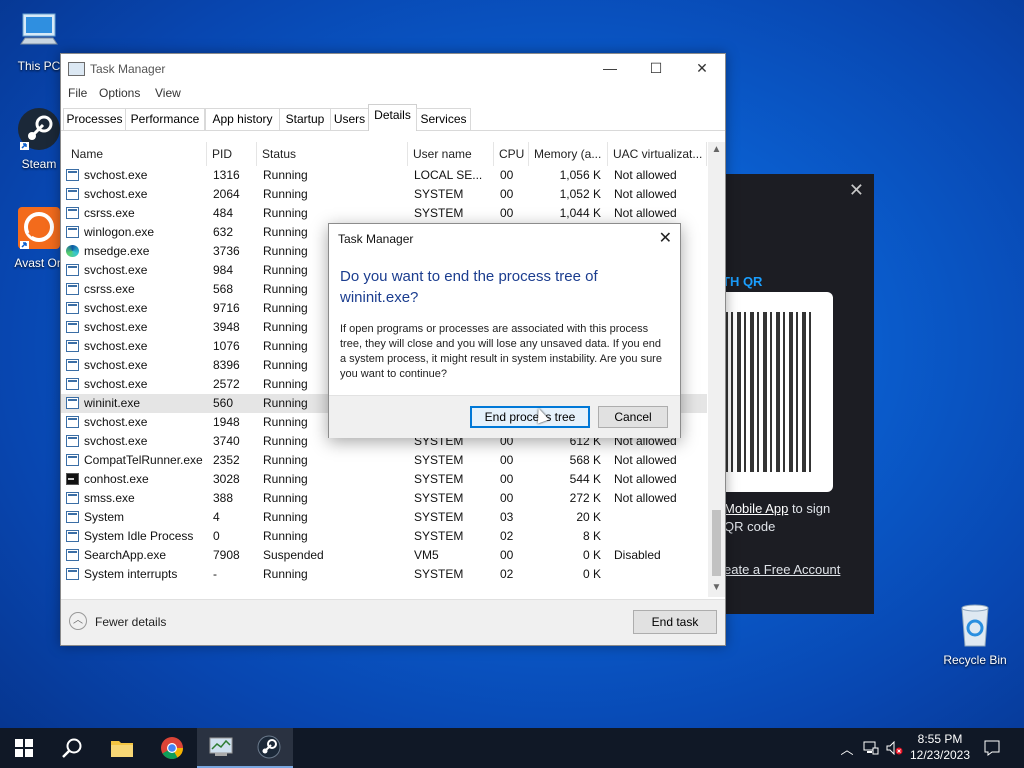 This screenshot has width=1024, height=768. I want to click on cell-pid: 2572, so click(226, 384).